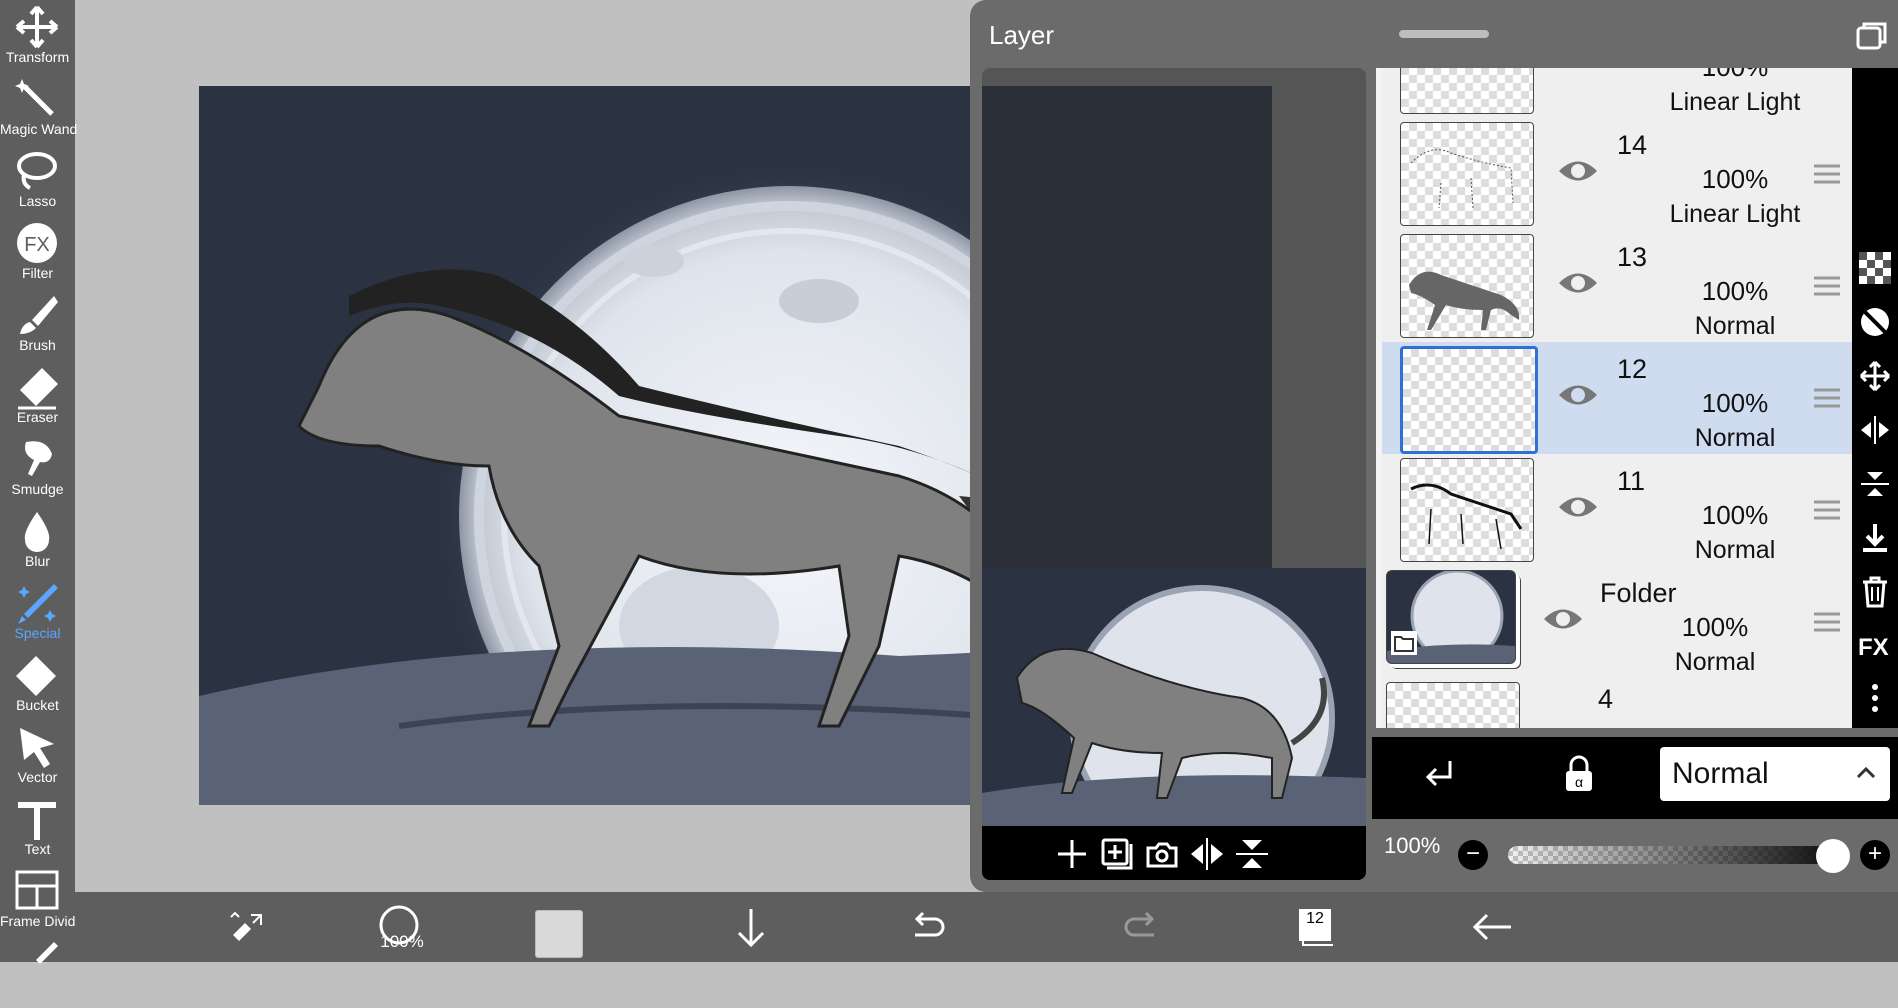  Describe the element at coordinates (1875, 592) in the screenshot. I see `trash-icon` at that location.